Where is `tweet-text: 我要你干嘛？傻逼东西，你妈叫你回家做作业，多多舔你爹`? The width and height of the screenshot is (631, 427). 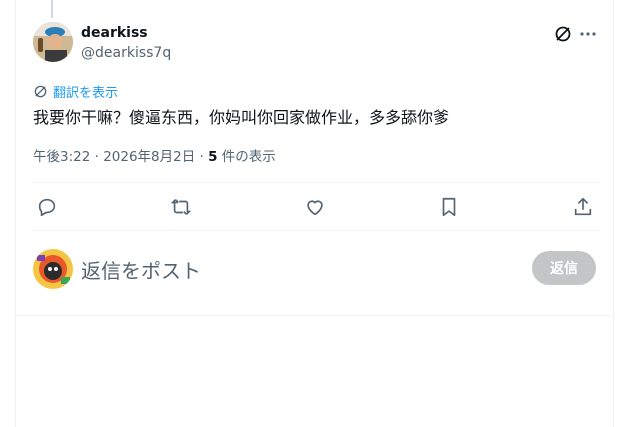
tweet-text: 我要你干嘛？傻逼东西，你妈叫你回家做作业，多多舔你爹 is located at coordinates (241, 117).